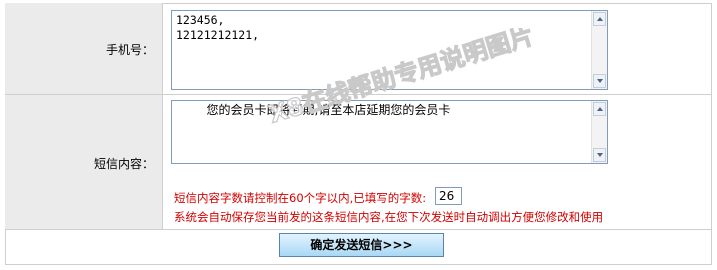 The height and width of the screenshot is (270, 717). I want to click on sms-textarea-value: 您的会员卡即将到期,请至本店延期您的会员卡, so click(313, 110).